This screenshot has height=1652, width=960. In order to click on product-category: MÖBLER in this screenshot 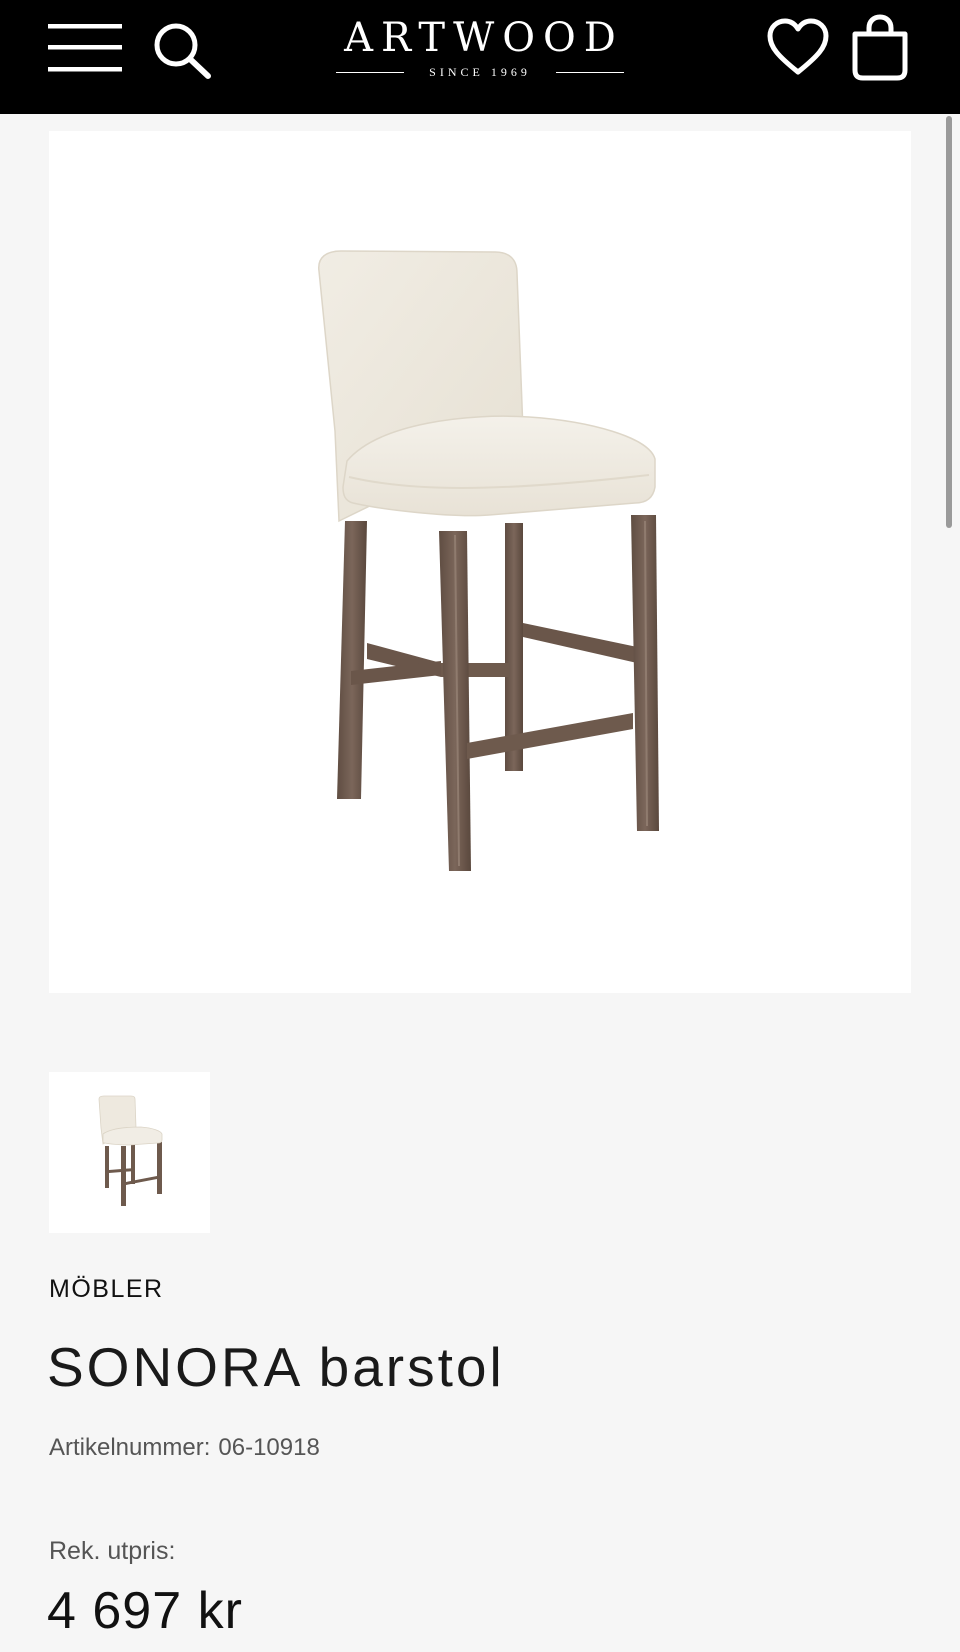, I will do `click(106, 1289)`.